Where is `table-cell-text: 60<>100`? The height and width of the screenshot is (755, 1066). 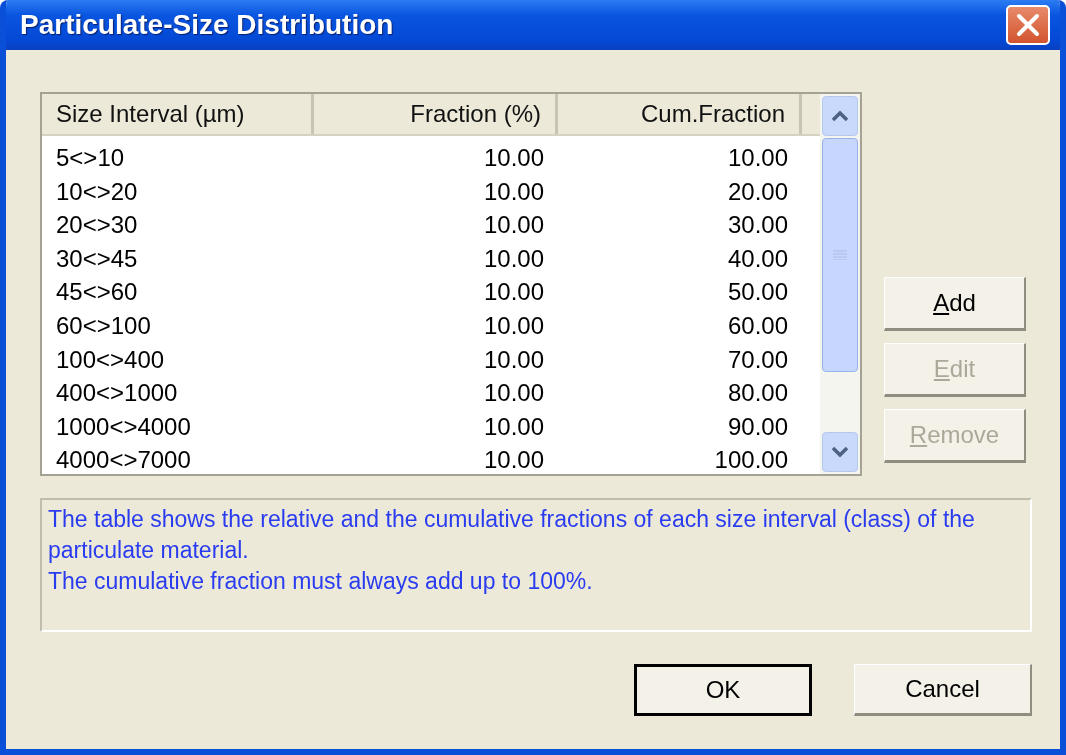
table-cell-text: 60<>100 is located at coordinates (103, 325).